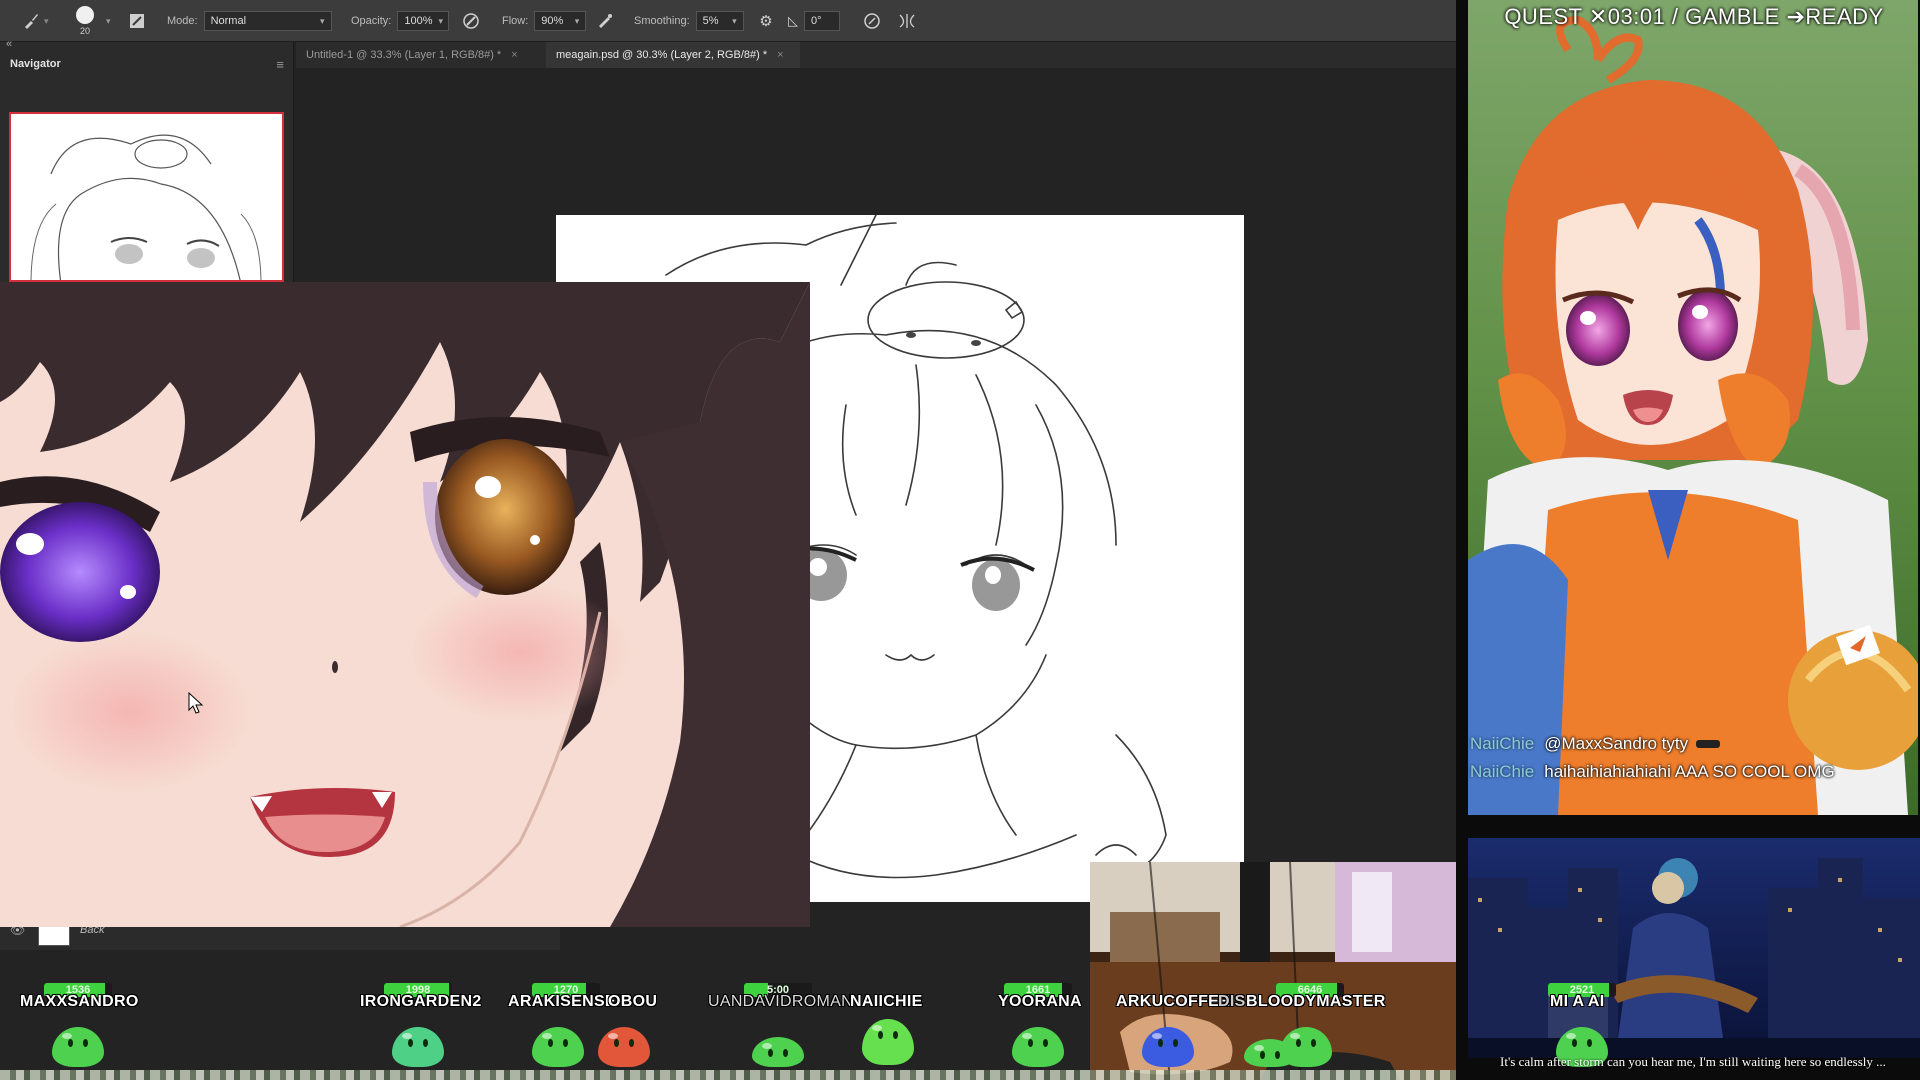  What do you see at coordinates (371, 21) in the screenshot?
I see `opacity-label: Opacity:` at bounding box center [371, 21].